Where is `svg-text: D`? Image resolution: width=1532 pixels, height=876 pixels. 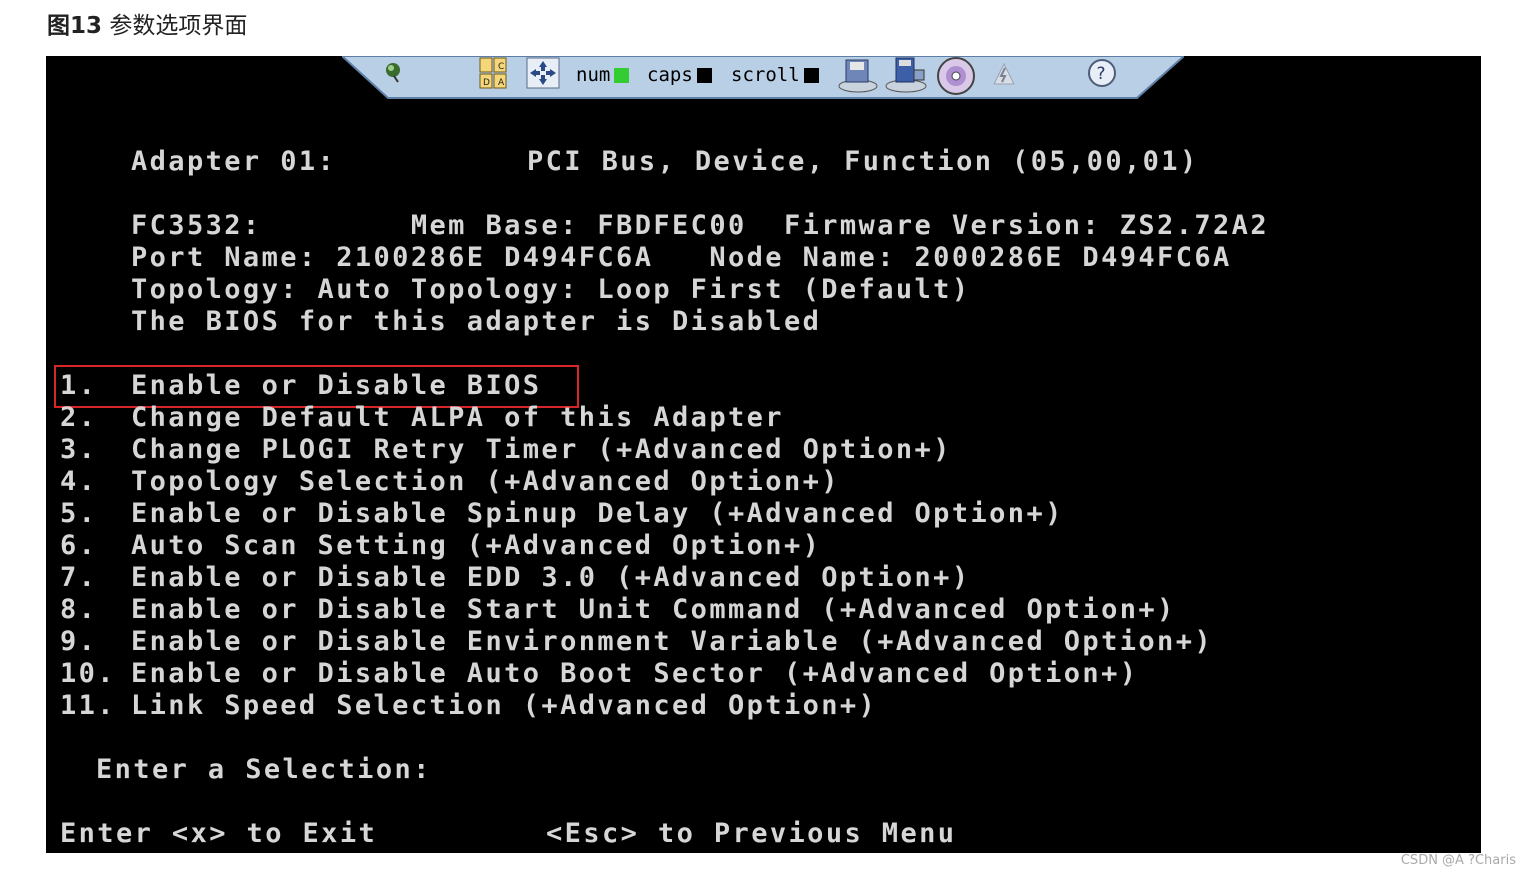 svg-text: D is located at coordinates (486, 83).